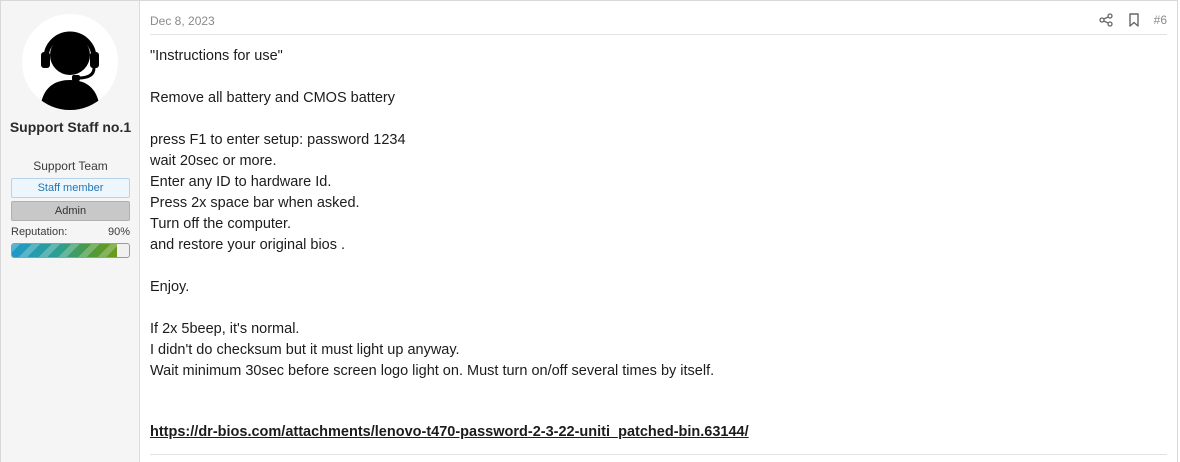 This screenshot has height=462, width=1180. I want to click on post-number: #6, so click(1160, 20).